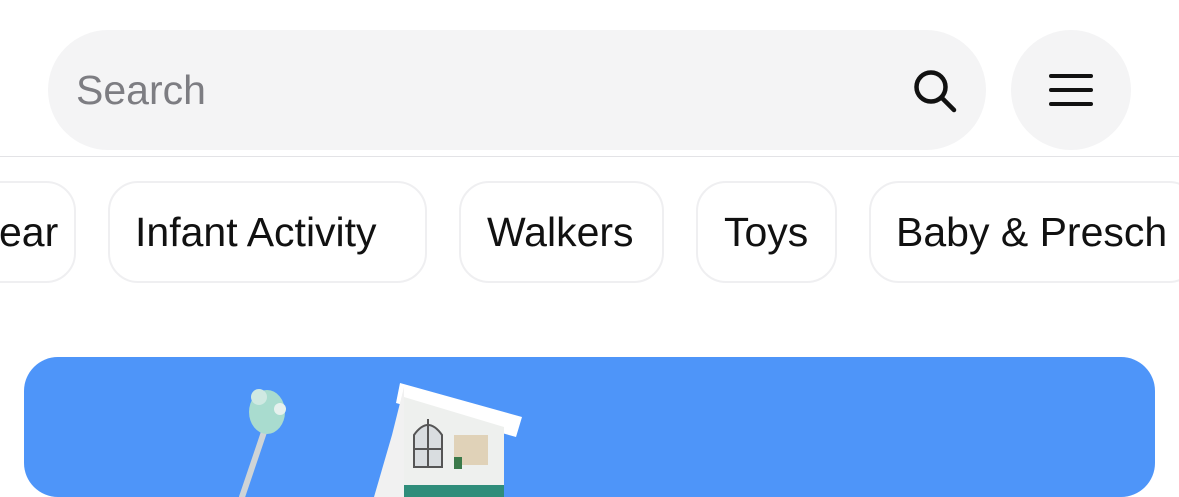  I want to click on hamburger-menu-icon, so click(1071, 90).